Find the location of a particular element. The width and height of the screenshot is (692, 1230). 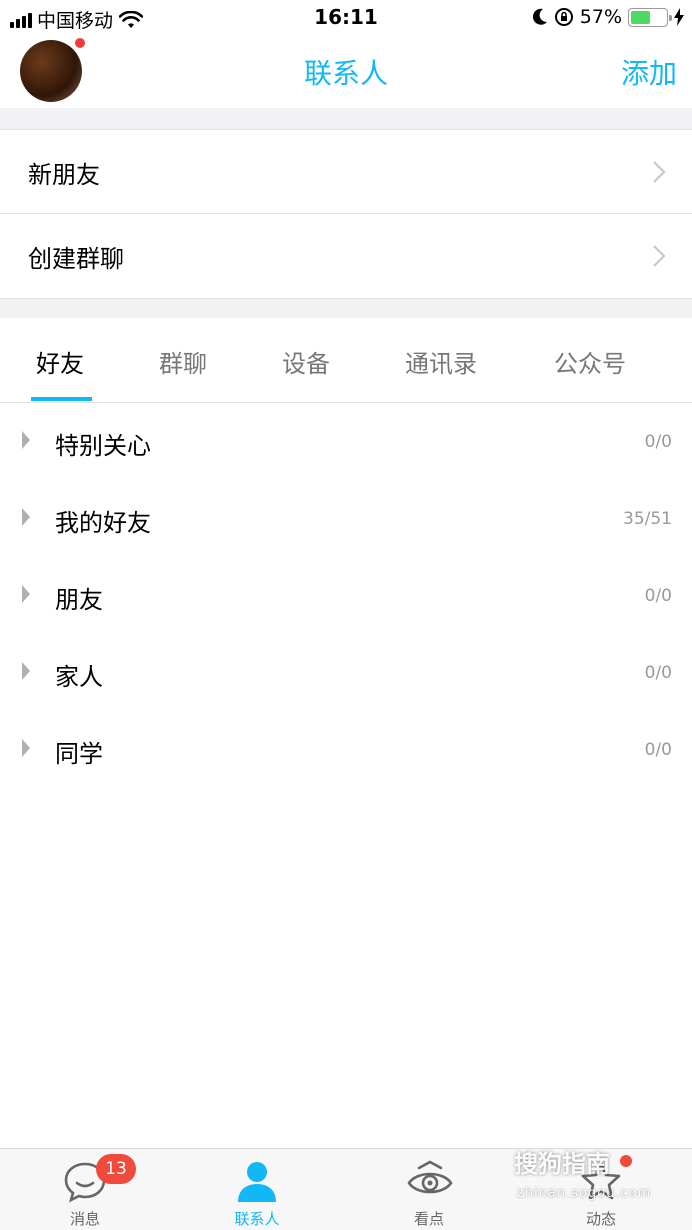

tab-friends: 好友 is located at coordinates (60, 361).